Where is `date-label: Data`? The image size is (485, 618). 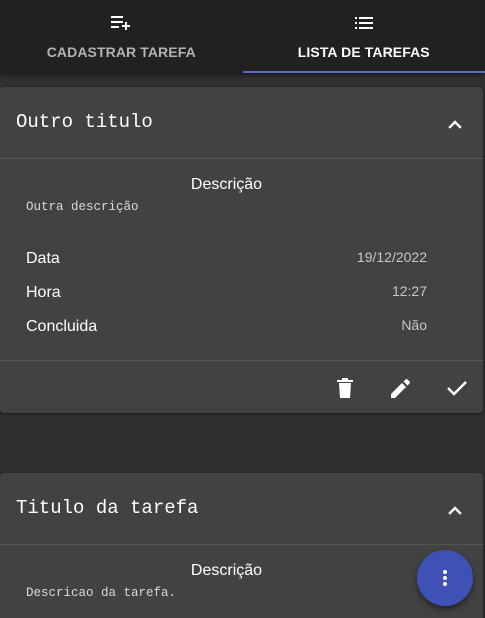
date-label: Data is located at coordinates (43, 258).